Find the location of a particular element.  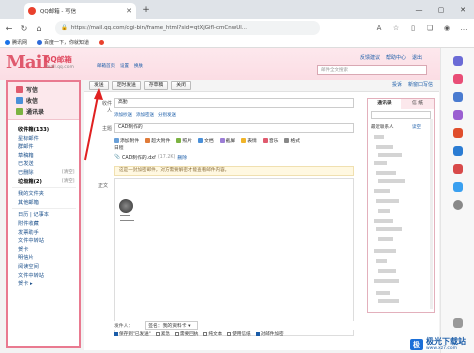

favorite-item: 百度一下，你就知道 is located at coordinates (63, 42).